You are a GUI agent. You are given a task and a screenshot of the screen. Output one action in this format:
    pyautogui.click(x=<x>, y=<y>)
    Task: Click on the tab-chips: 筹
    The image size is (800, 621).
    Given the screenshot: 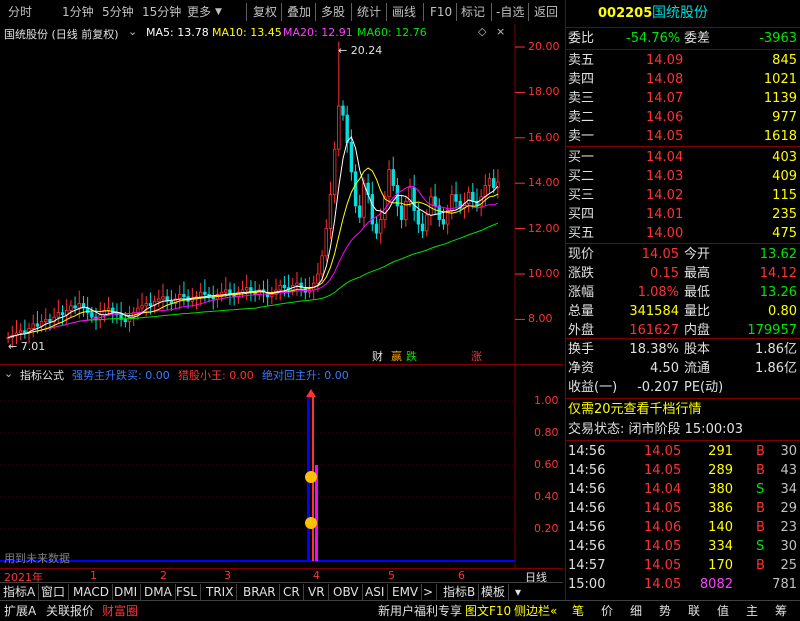 What is the action you would take?
    pyautogui.click(x=781, y=611)
    